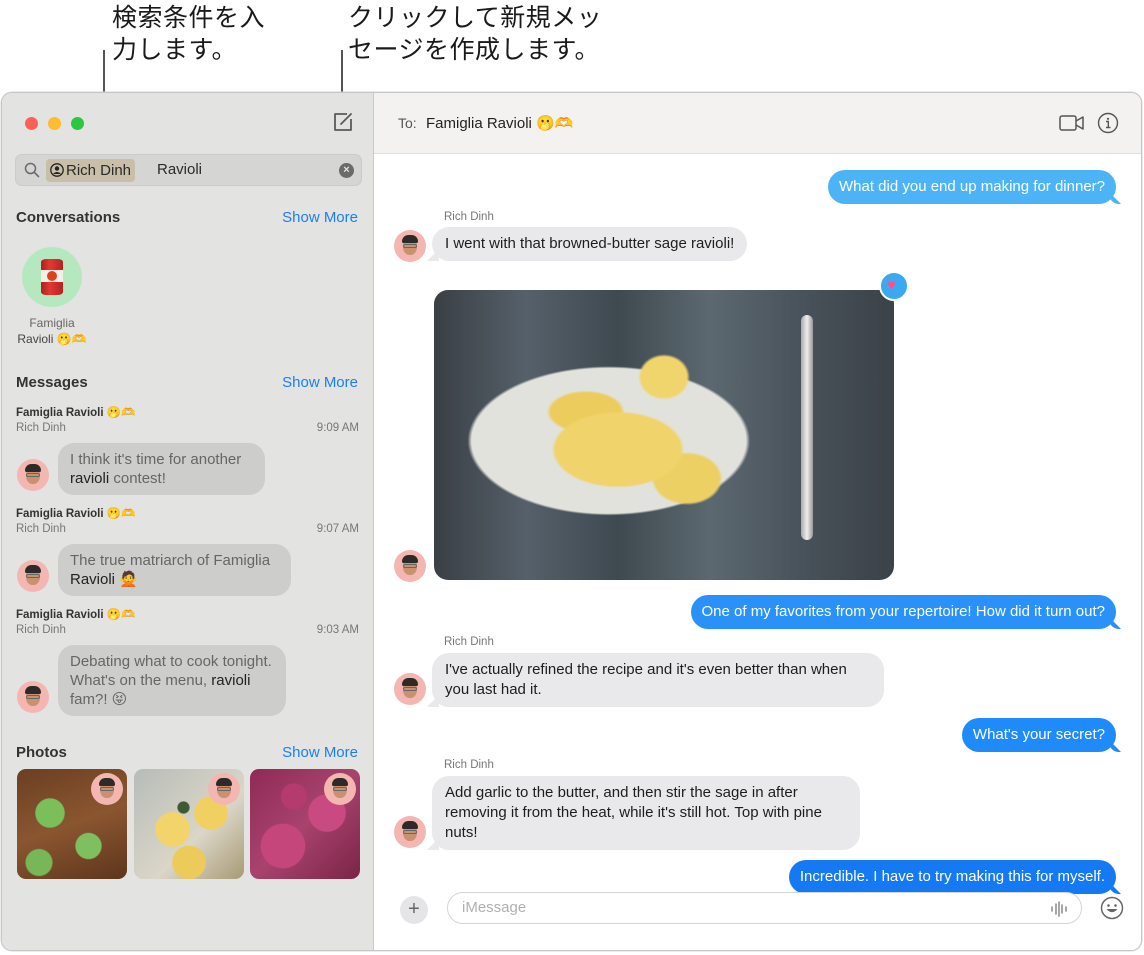  I want to click on search-token-person: Rich Dinh, so click(91, 170).